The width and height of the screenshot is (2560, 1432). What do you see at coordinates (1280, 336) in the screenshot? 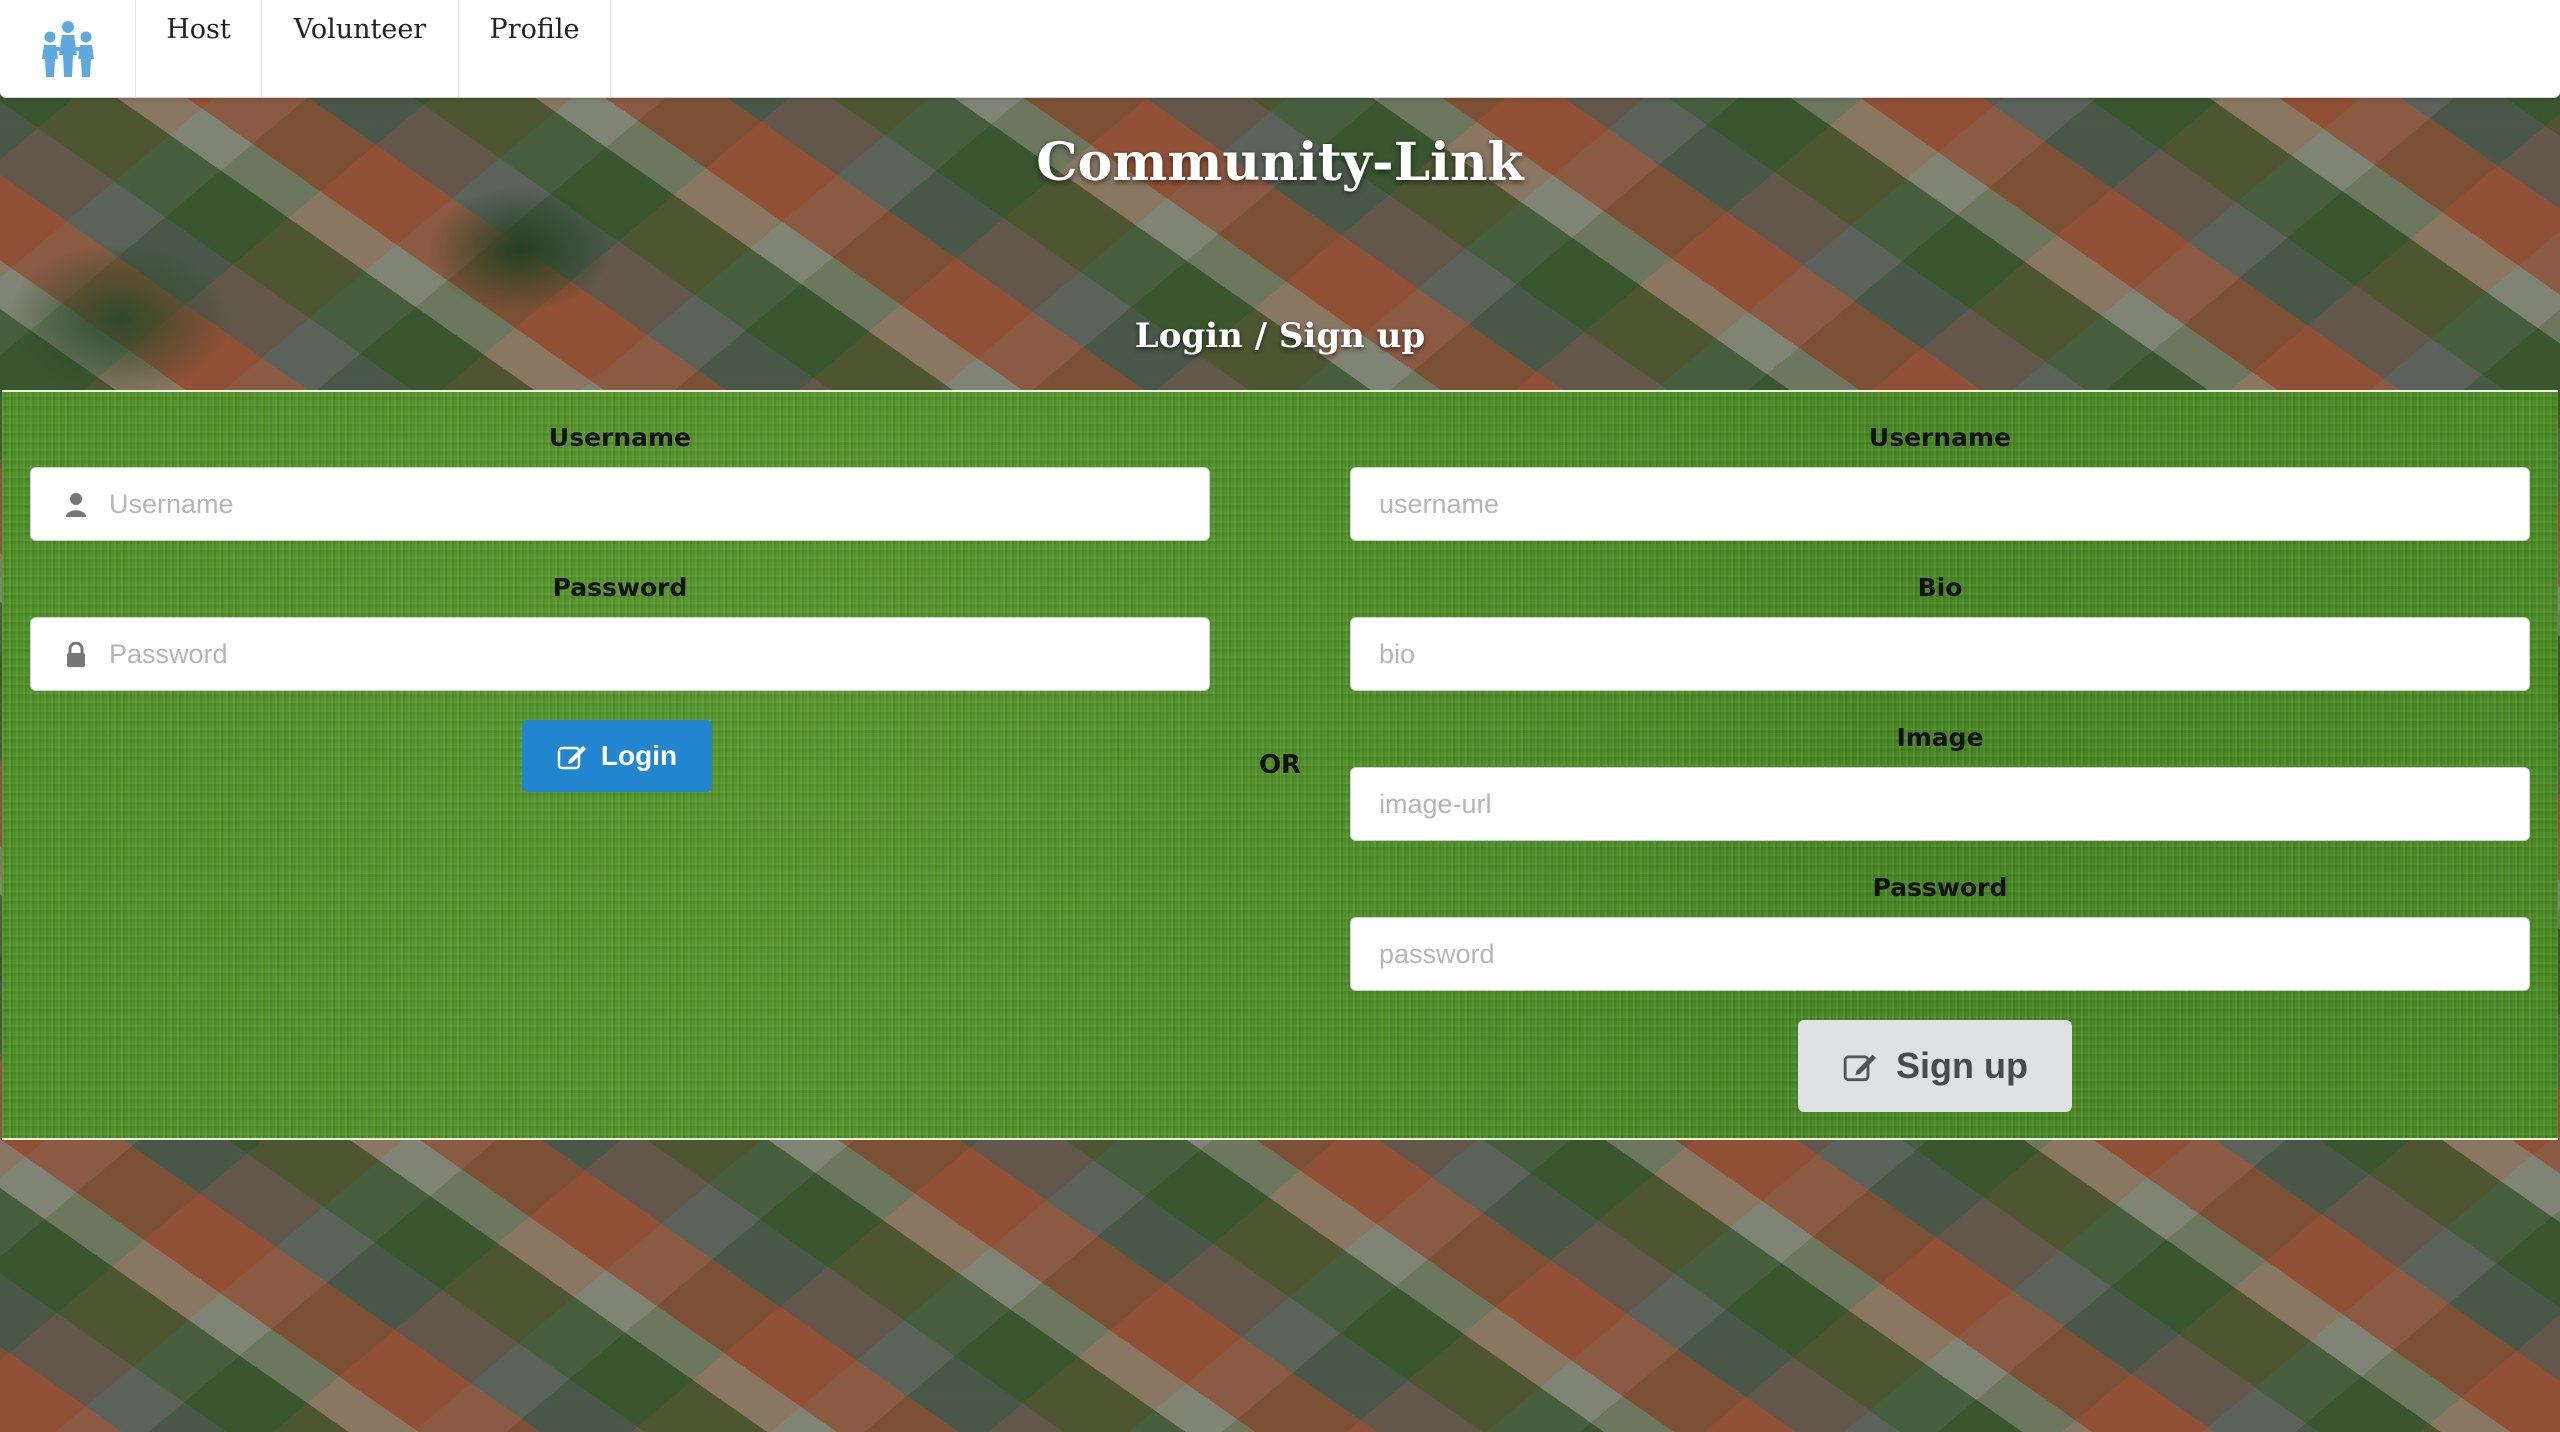
I see `page-subtitle: Login / Sign up` at bounding box center [1280, 336].